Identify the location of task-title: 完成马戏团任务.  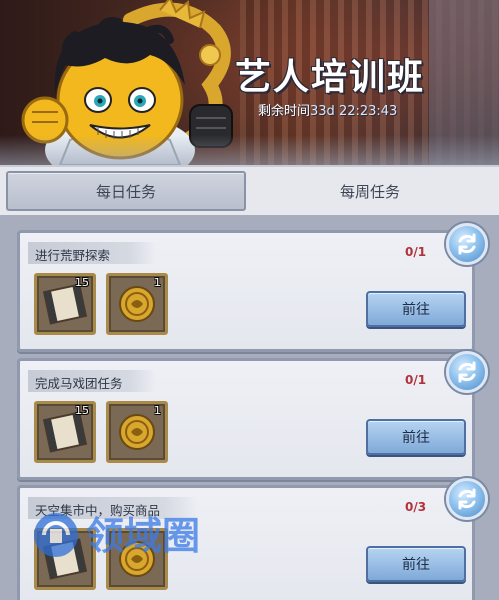
(92, 381).